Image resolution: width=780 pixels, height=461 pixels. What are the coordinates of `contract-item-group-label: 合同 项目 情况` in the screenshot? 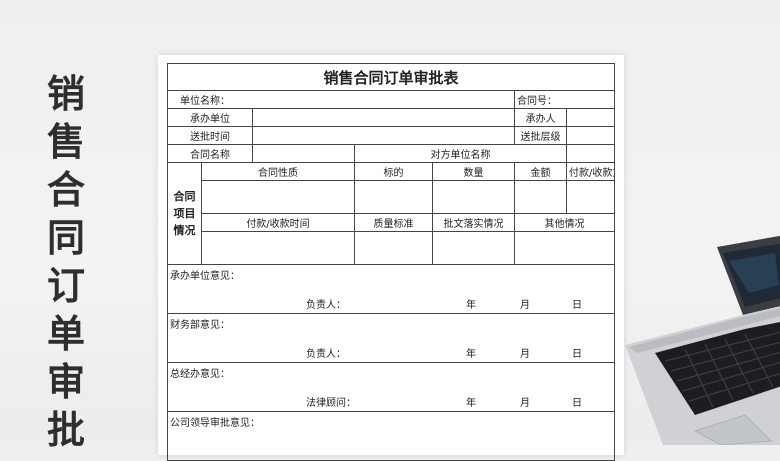 It's located at (184, 213).